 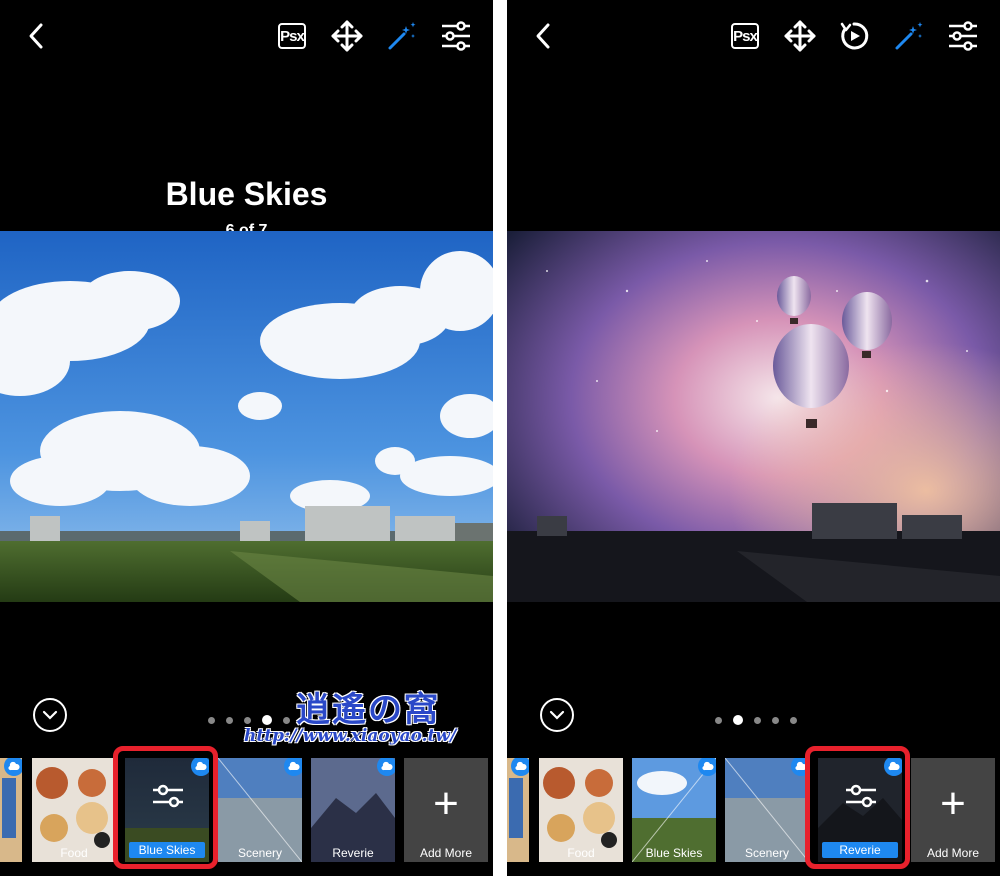 What do you see at coordinates (353, 810) in the screenshot?
I see `thumbnail-reverie: Reverie` at bounding box center [353, 810].